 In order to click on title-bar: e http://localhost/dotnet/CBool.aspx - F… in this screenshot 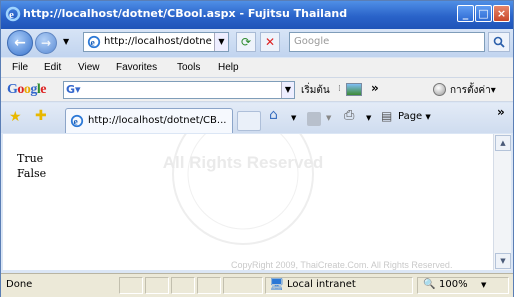, I will do `click(257, 15)`.